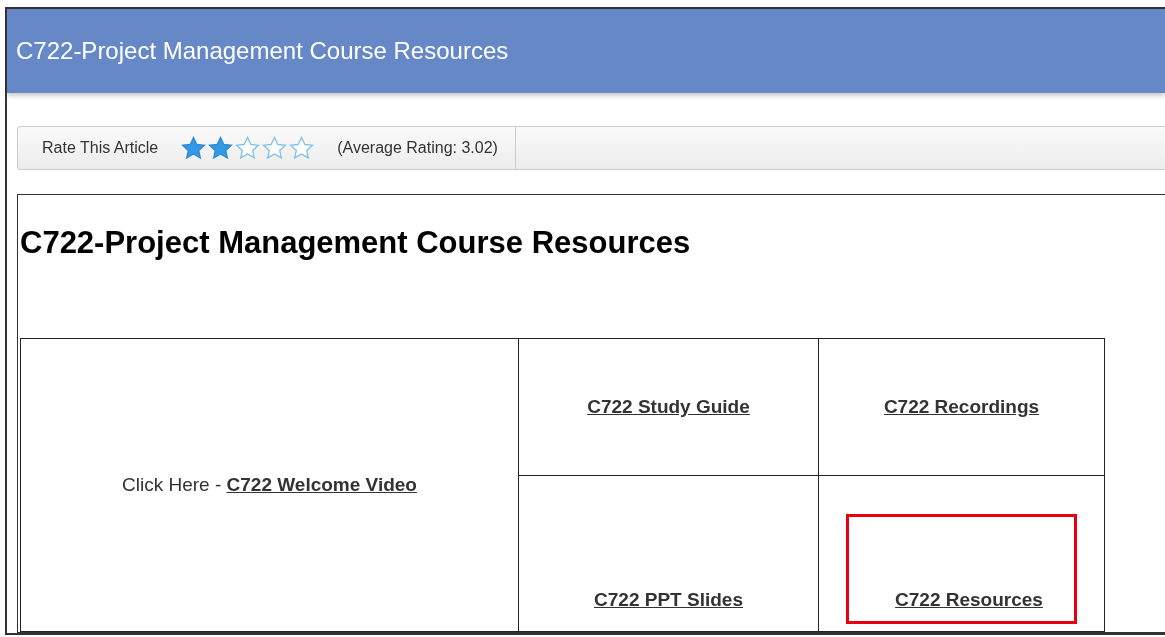 This screenshot has height=637, width=1165. Describe the element at coordinates (961, 406) in the screenshot. I see `resource-link: C722 Recordings` at that location.